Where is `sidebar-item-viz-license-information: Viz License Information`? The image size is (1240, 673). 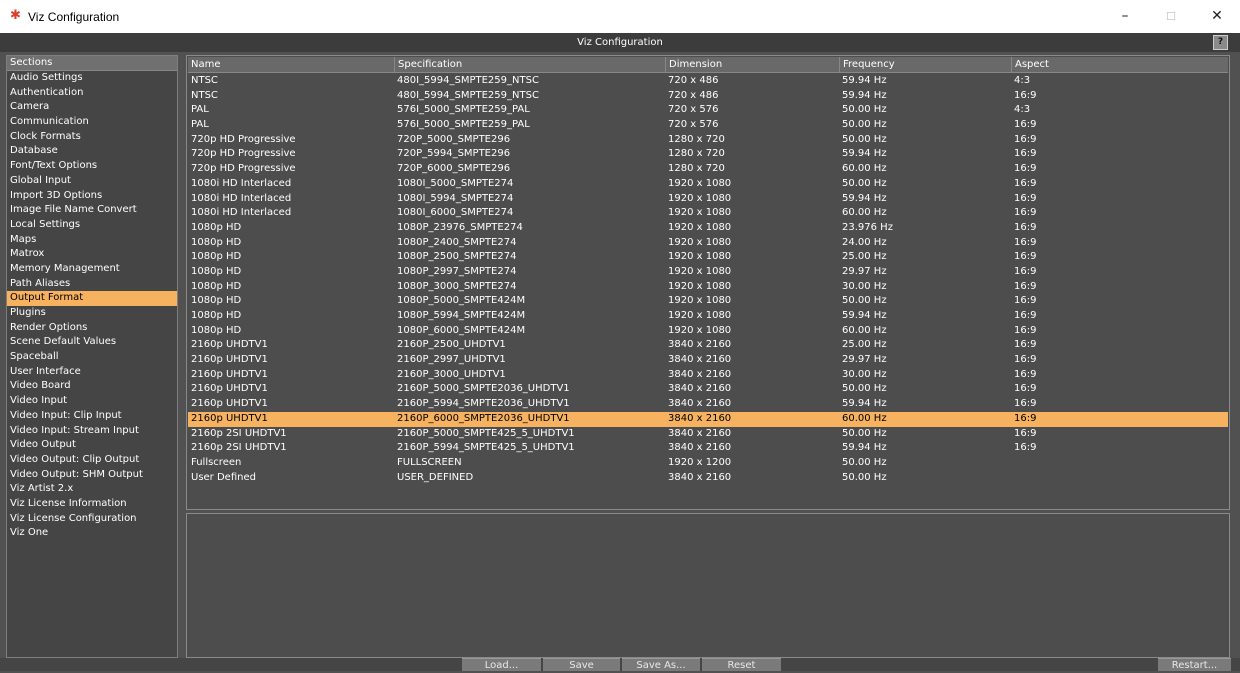
sidebar-item-viz-license-information: Viz License Information is located at coordinates (92, 504).